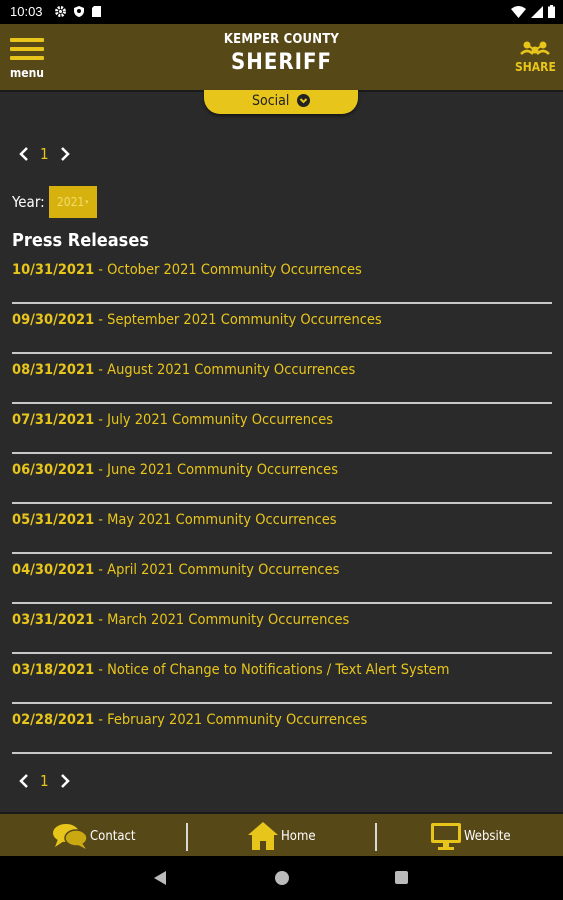  I want to click on release-title: February 2021 Community Occurrences, so click(237, 720).